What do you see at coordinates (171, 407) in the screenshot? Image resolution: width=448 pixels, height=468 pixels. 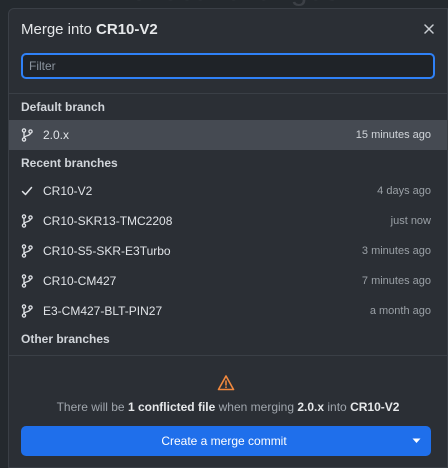 I see `conflict-count: 1 conflicted file` at bounding box center [171, 407].